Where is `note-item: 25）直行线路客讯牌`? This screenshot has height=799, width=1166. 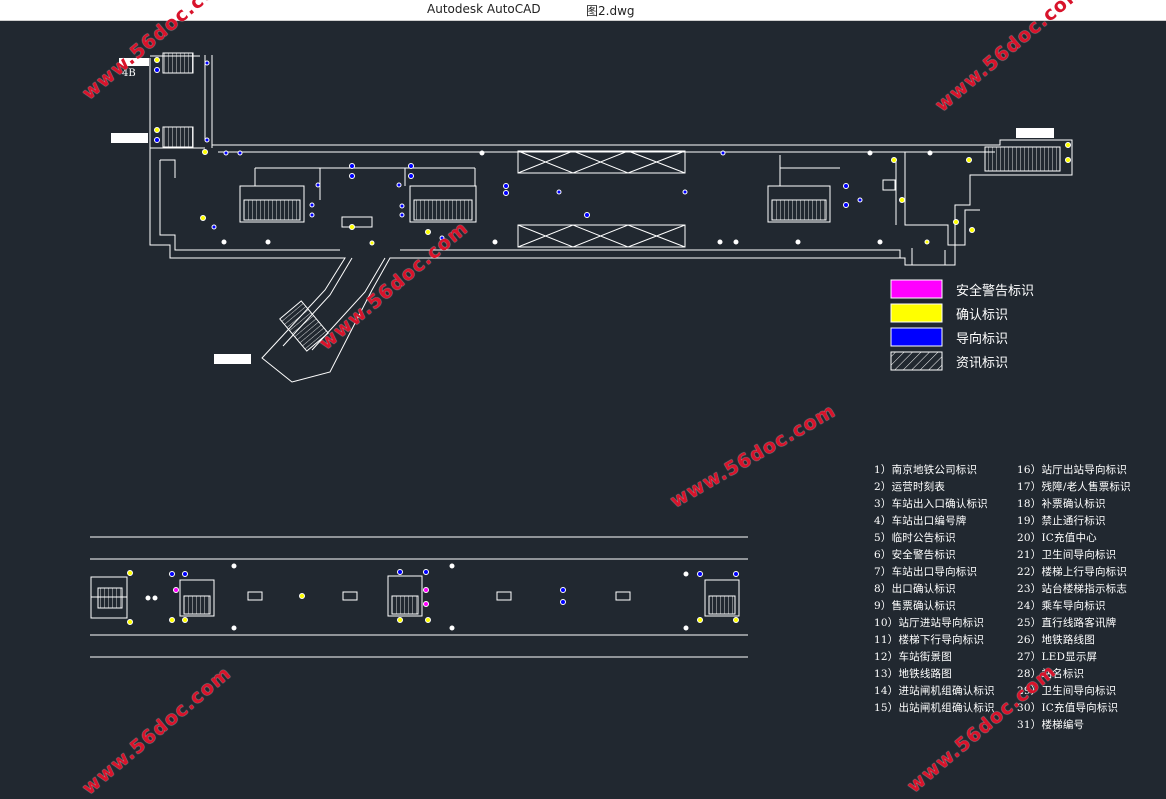 note-item: 25）直行线路客讯牌 is located at coordinates (1067, 623).